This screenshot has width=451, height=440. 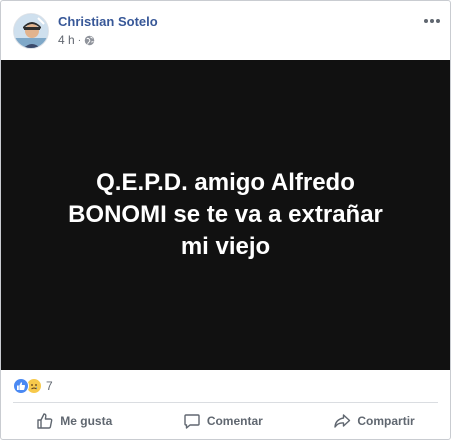 What do you see at coordinates (192, 421) in the screenshot?
I see `comment-icon` at bounding box center [192, 421].